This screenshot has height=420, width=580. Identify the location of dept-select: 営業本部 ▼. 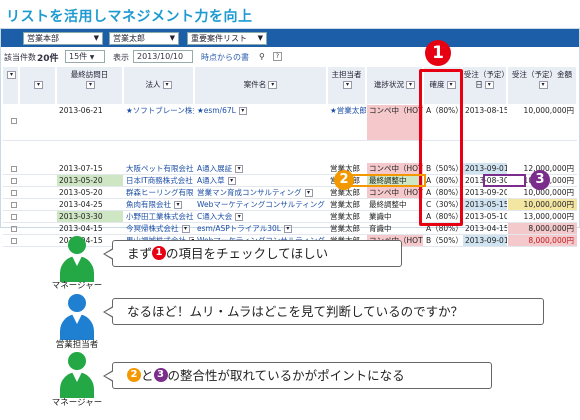
(63, 38).